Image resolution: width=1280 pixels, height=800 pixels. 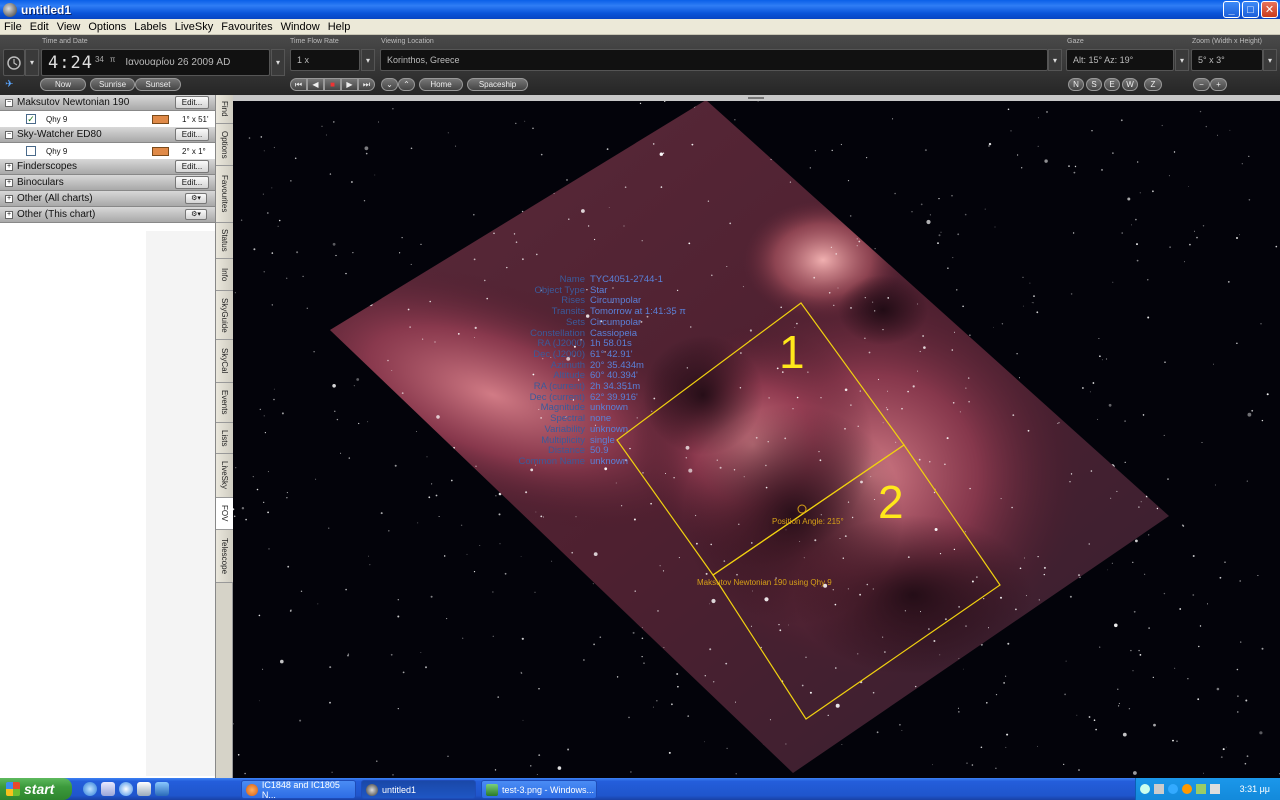 I want to click on network-icon, so click(x=162, y=789).